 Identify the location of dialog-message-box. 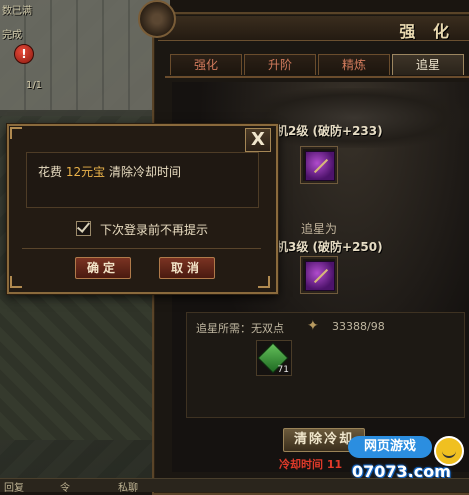
(142, 180).